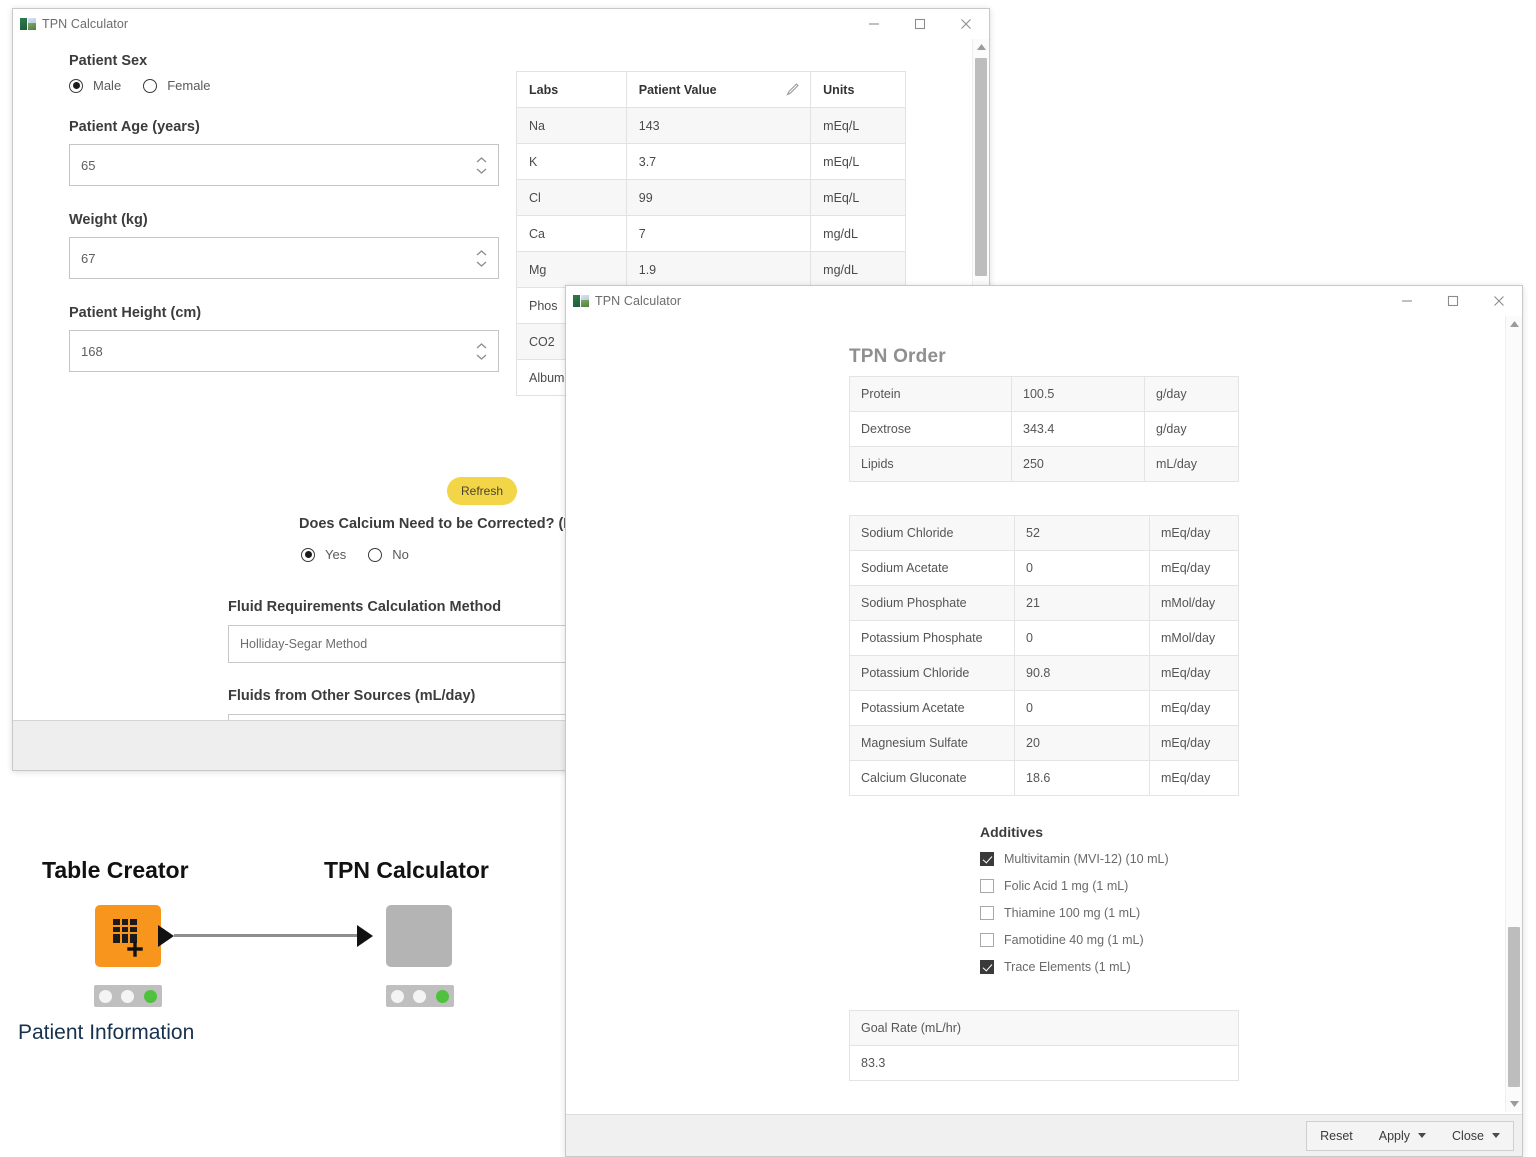  I want to click on lab-value: 1.9, so click(718, 269).